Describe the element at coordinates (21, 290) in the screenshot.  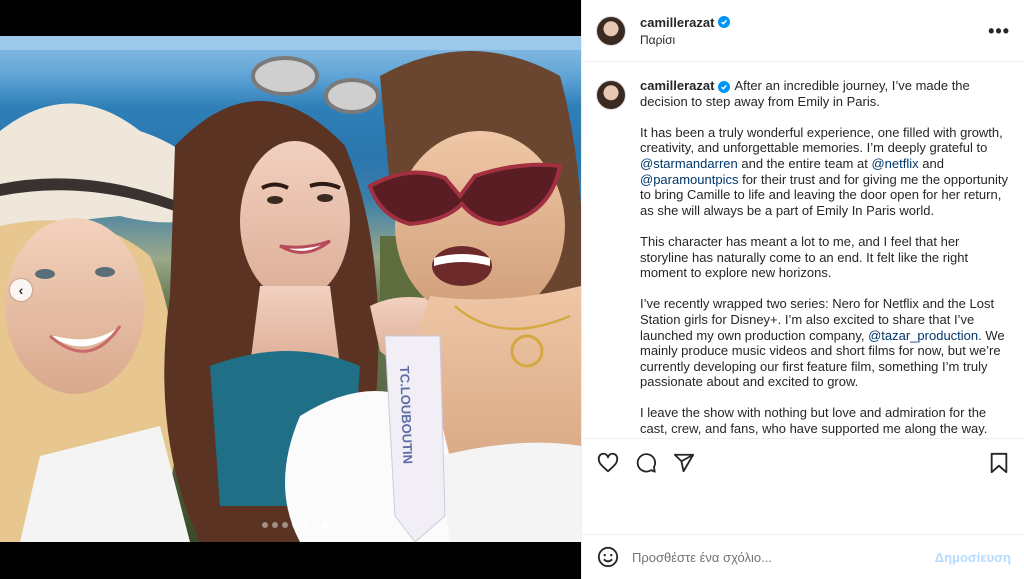
I see `carousel-prev-button: ‹` at that location.